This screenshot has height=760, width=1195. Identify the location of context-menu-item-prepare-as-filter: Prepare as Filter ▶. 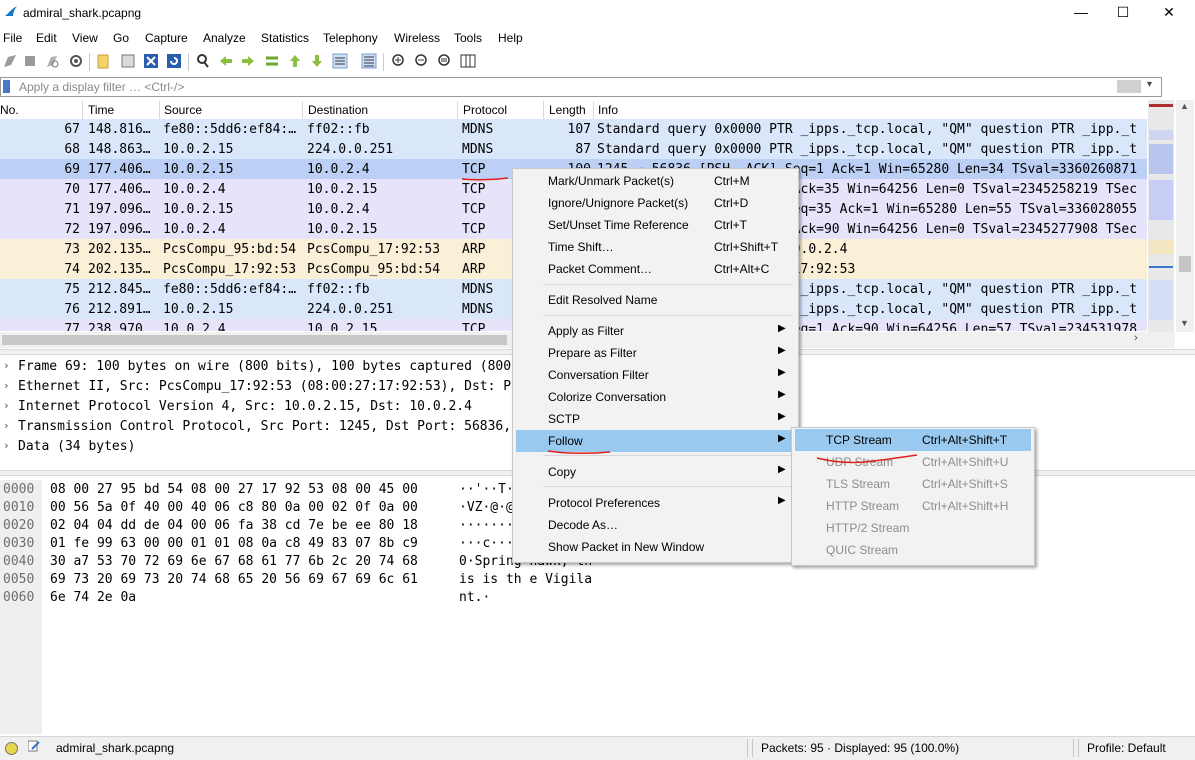
(655, 353).